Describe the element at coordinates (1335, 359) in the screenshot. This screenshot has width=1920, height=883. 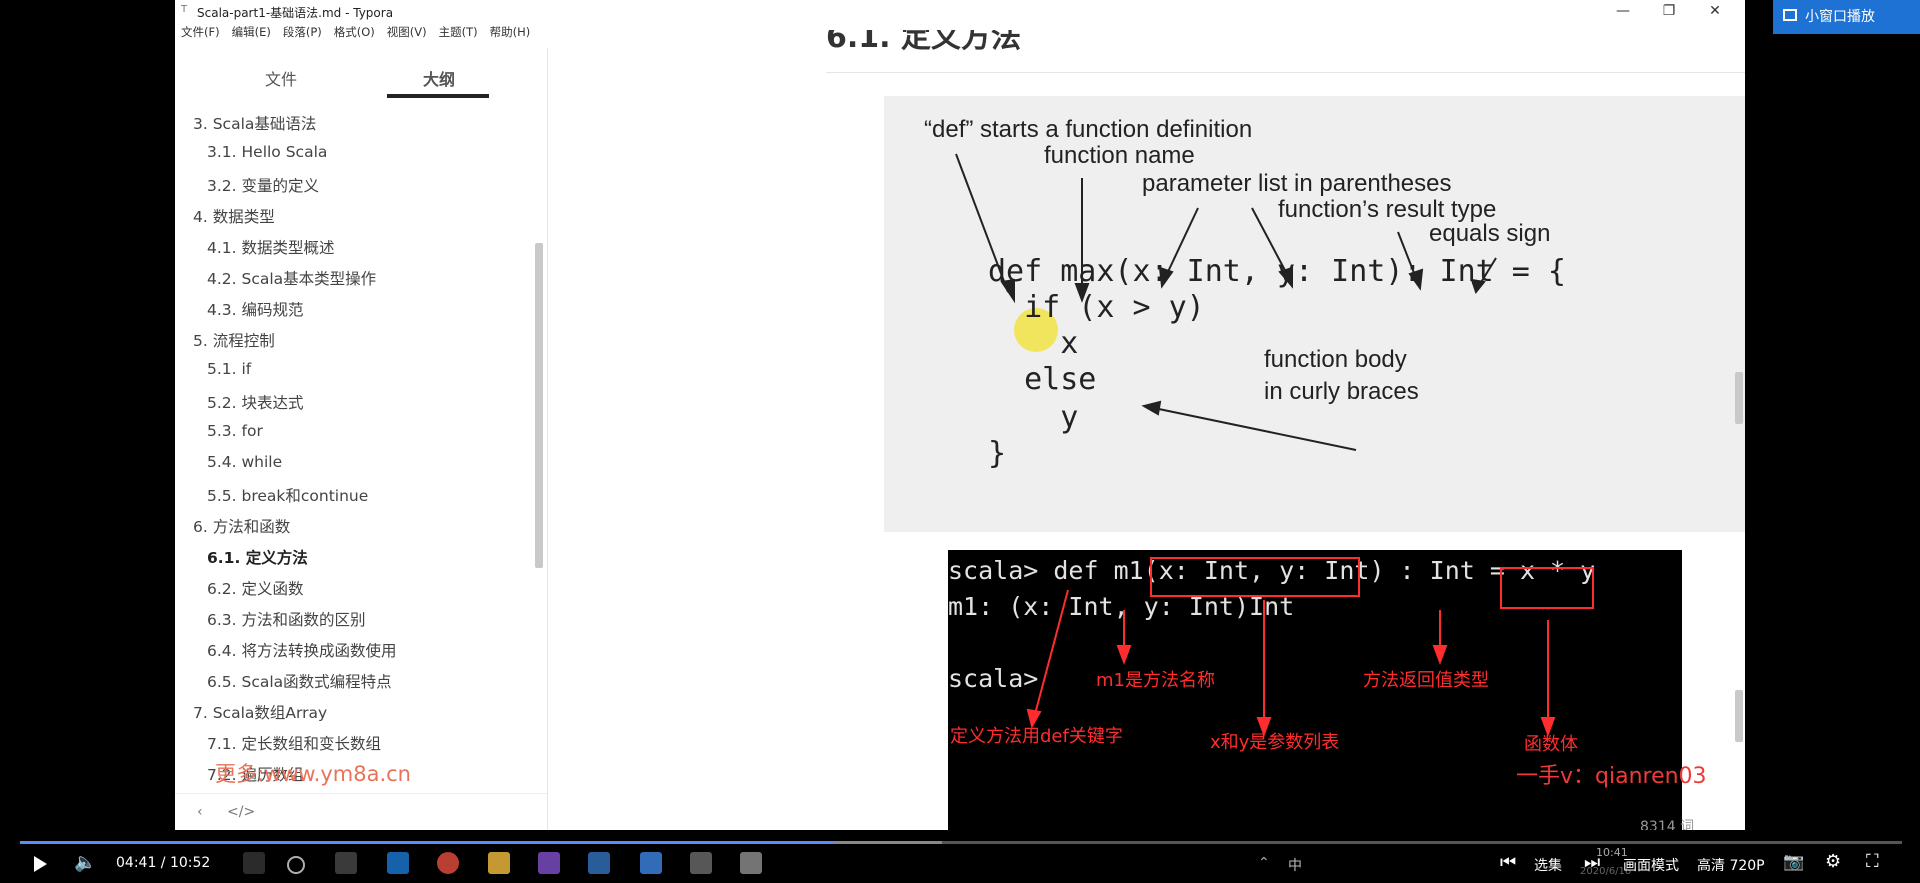
I see `annotation-function-body: function body` at that location.